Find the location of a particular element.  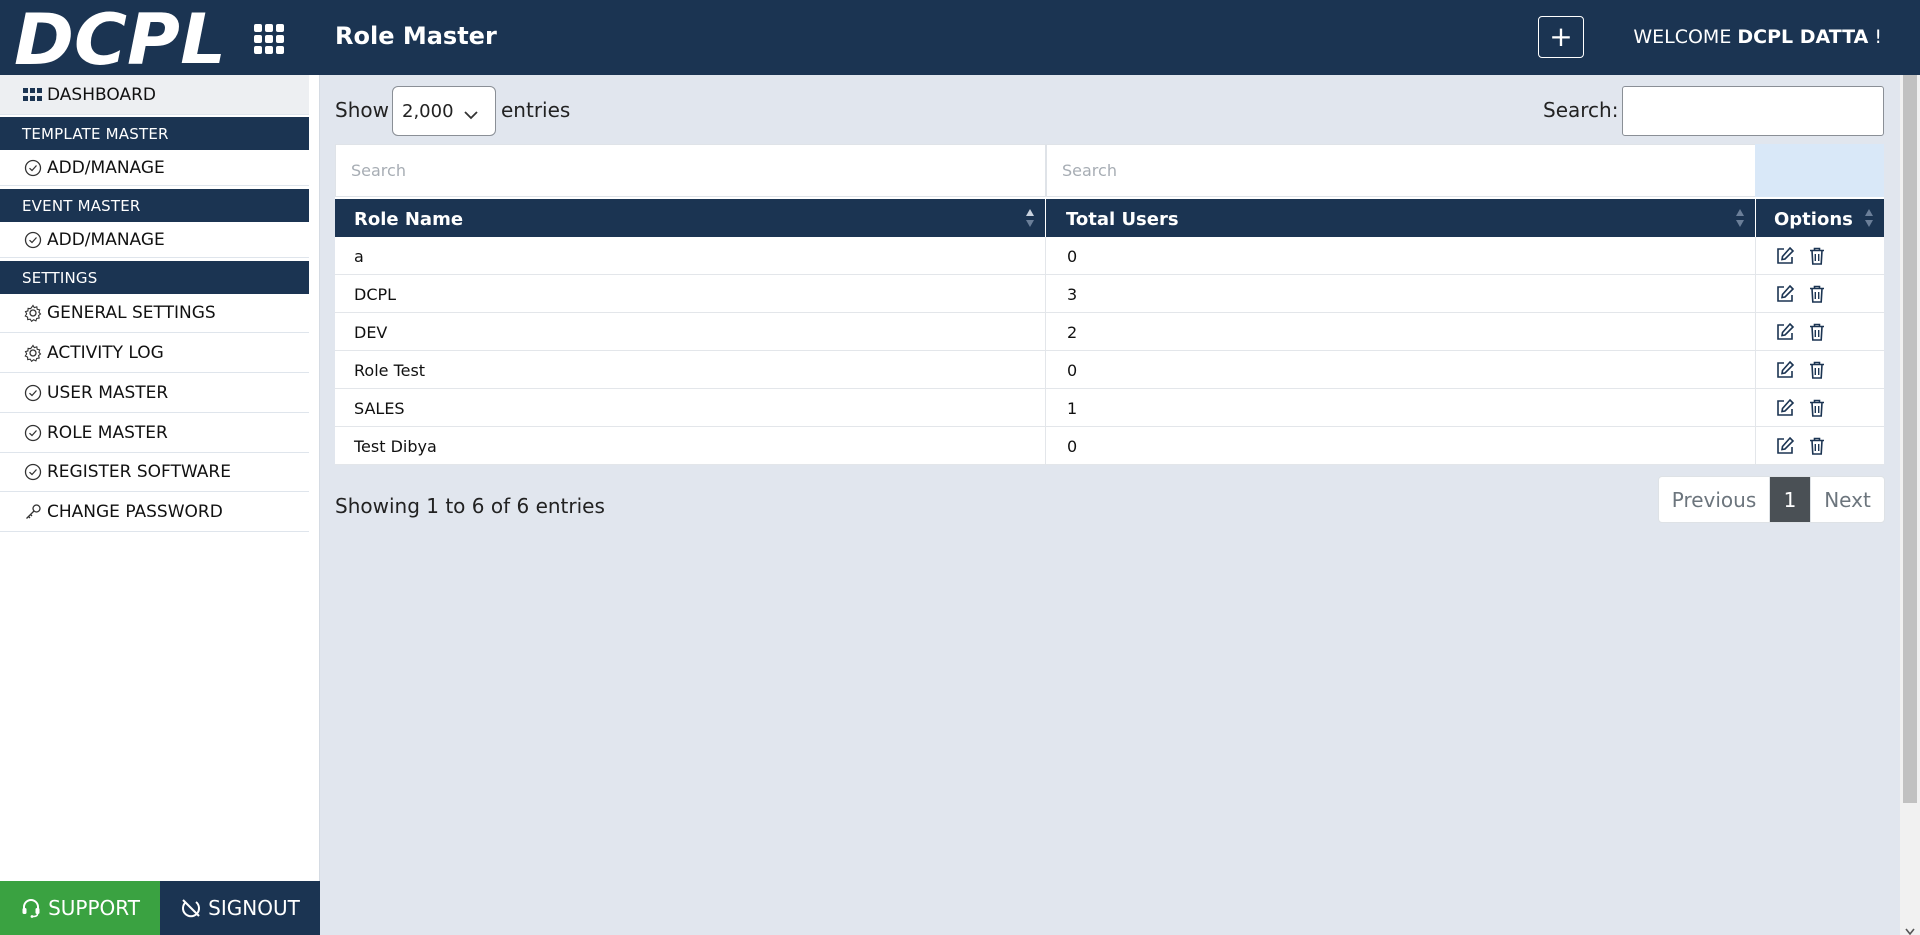

table-header: Role Name Total Users Options is located at coordinates (1109, 218).